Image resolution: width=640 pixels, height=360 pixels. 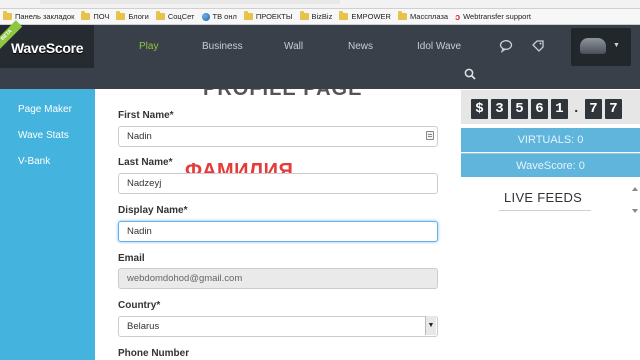 I want to click on email-field: webdomdohod@gmail.com, so click(x=278, y=278).